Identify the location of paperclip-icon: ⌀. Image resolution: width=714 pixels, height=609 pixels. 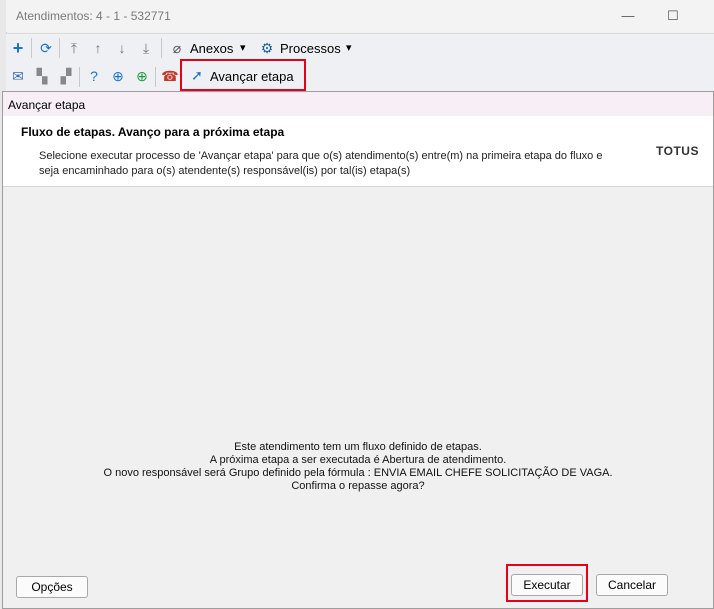
(177, 48).